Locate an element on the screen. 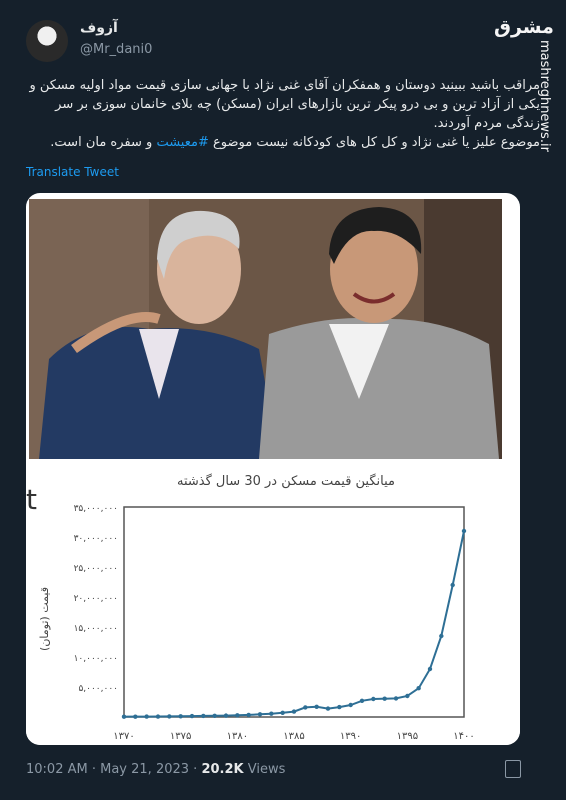 The image size is (566, 800). views-label: Views is located at coordinates (266, 769).